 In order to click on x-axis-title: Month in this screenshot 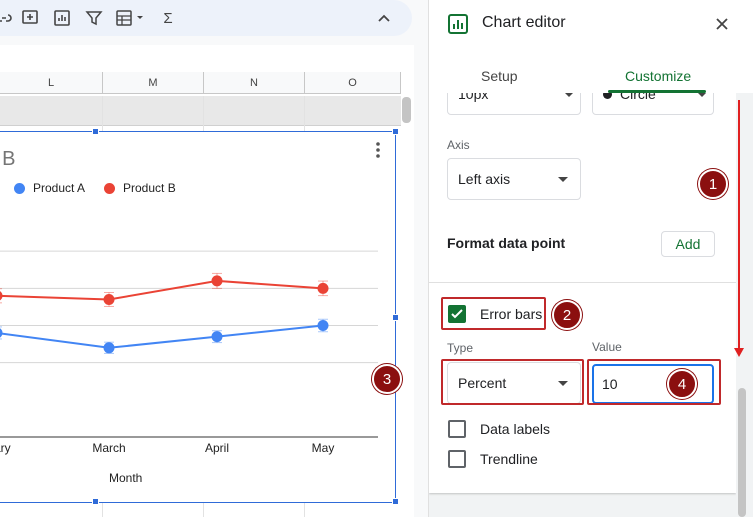, I will do `click(126, 478)`.